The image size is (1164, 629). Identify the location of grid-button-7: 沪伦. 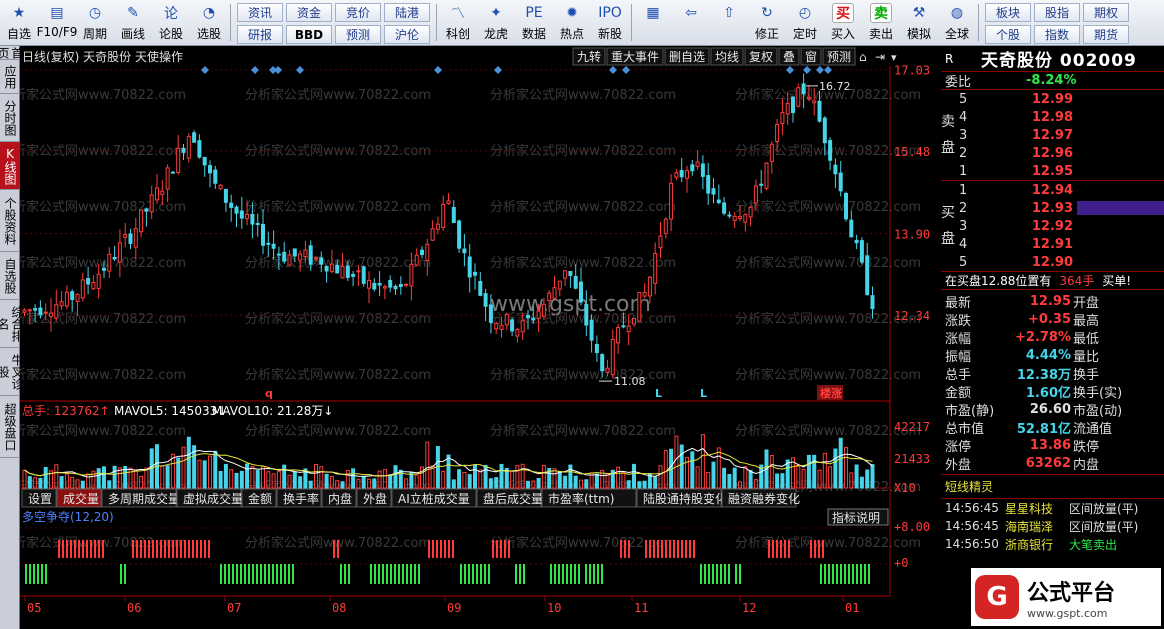
(407, 34).